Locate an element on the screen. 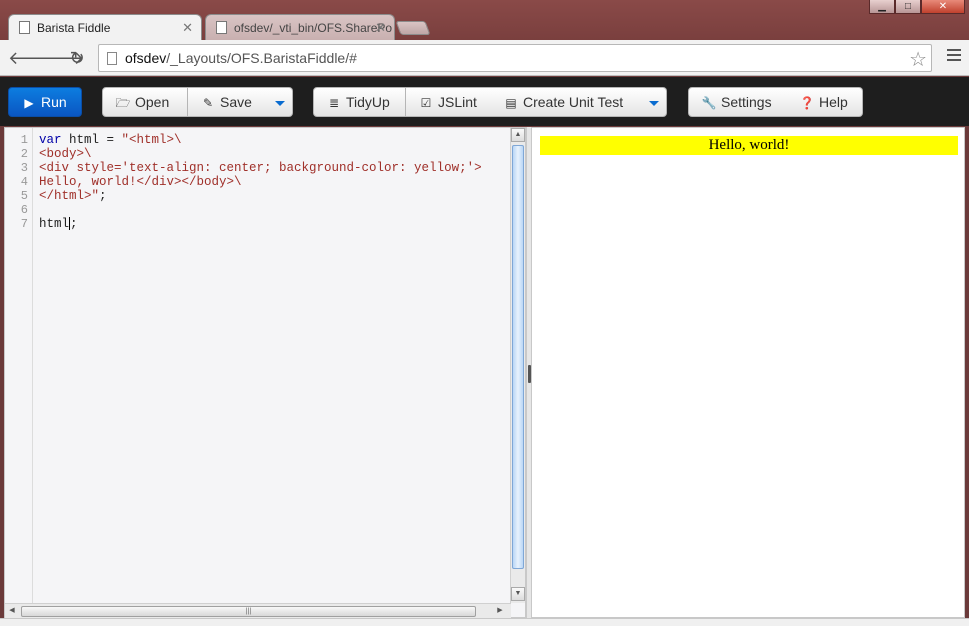 Image resolution: width=969 pixels, height=626 pixels. editor-vertical-scrollbar: ▲ ▼ is located at coordinates (517, 365).